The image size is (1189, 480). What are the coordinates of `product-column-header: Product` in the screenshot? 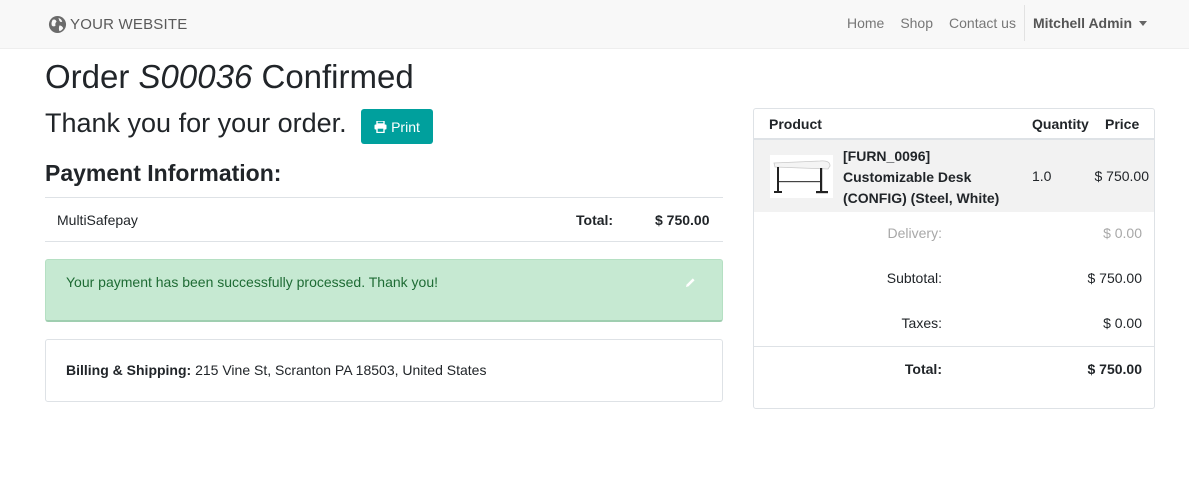 It's located at (795, 124).